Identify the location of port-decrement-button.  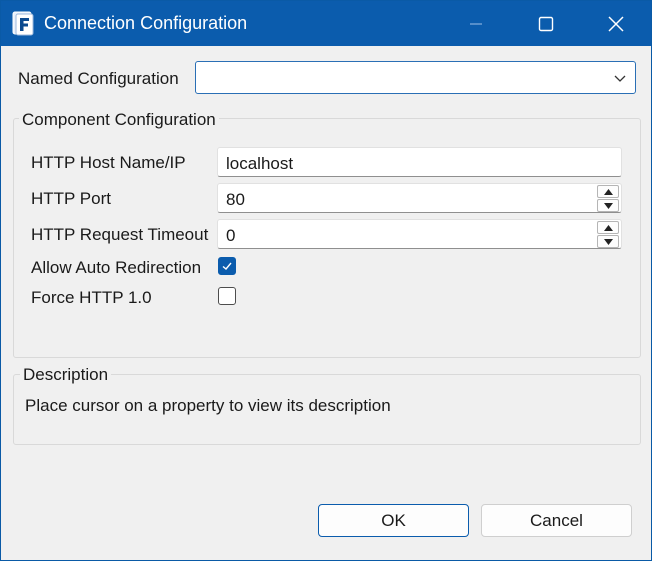
(608, 205).